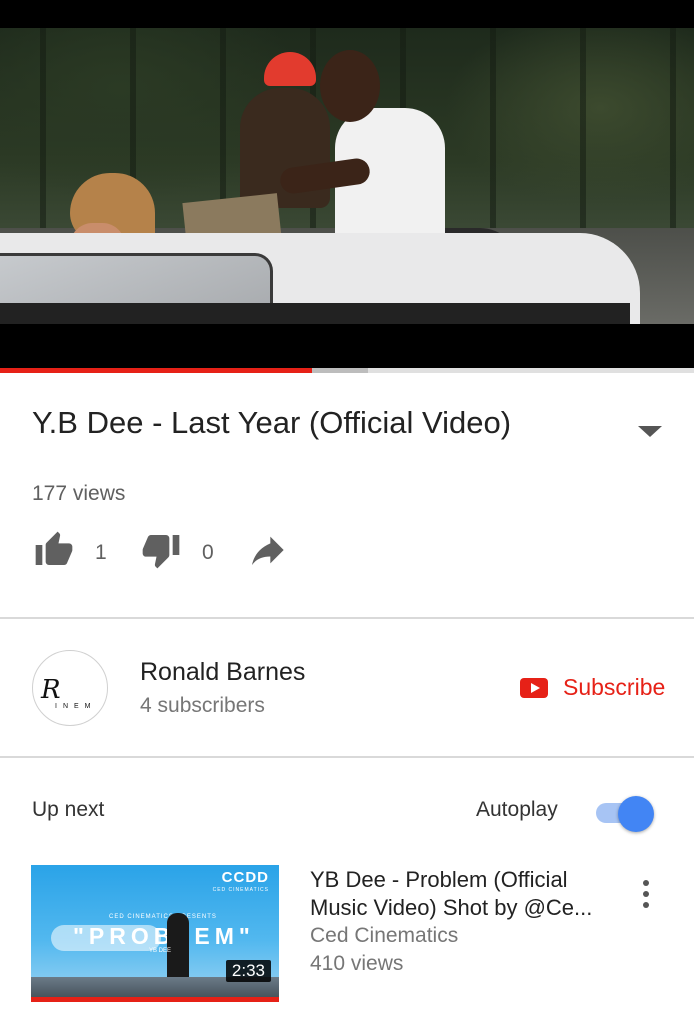 This screenshot has height=1024, width=694. Describe the element at coordinates (271, 423) in the screenshot. I see `video-title: Y.B Dee - Last Year (Official Video)` at that location.